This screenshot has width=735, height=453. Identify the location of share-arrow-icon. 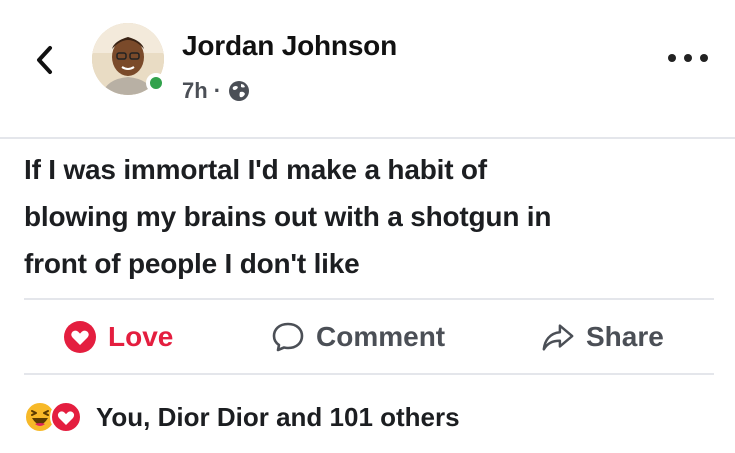
(558, 337).